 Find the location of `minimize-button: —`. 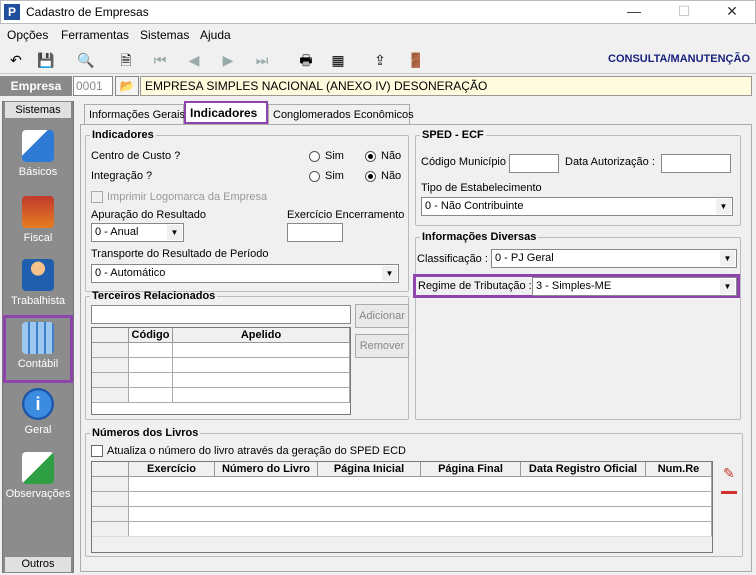

minimize-button: — is located at coordinates (634, 12).